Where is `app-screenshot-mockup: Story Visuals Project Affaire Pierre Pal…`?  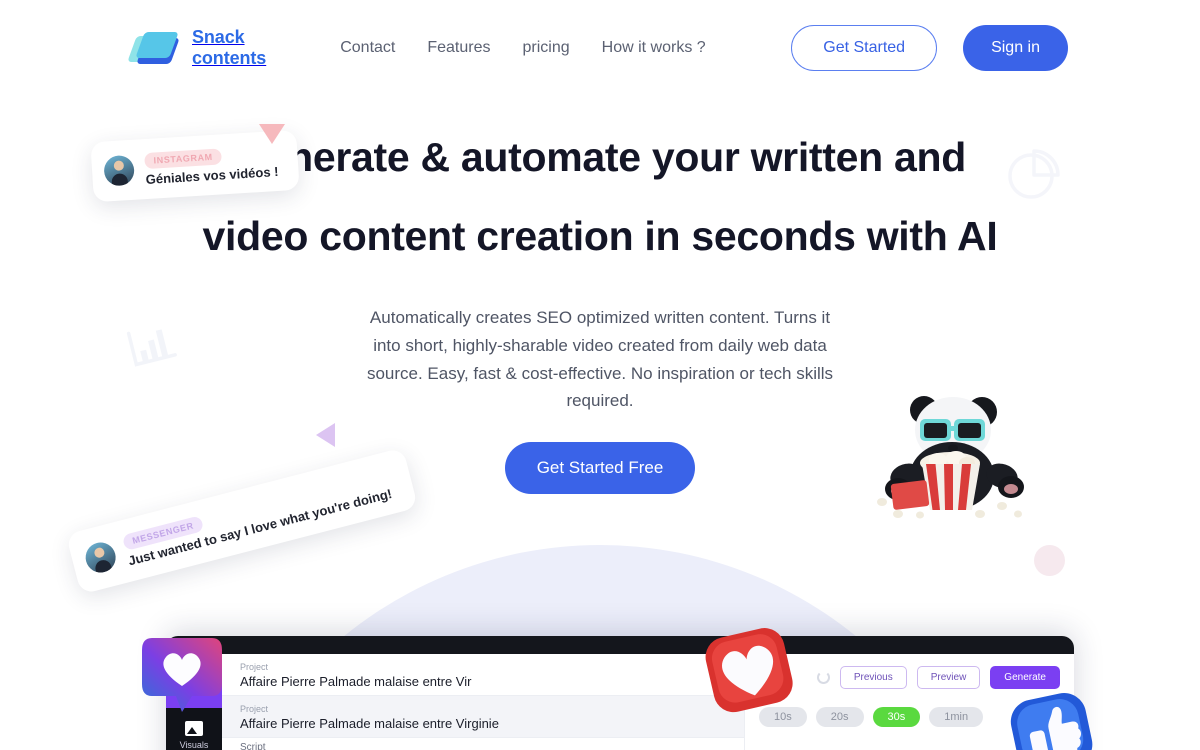
app-screenshot-mockup: Story Visuals Project Affaire Pierre Pal… is located at coordinates (620, 693).